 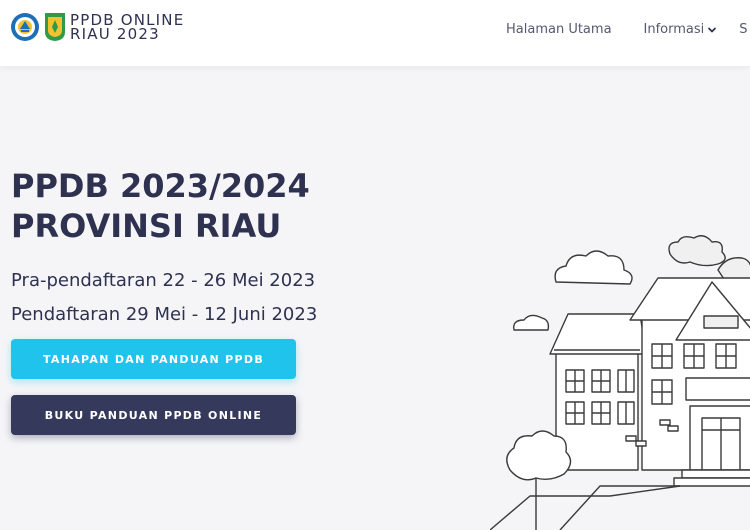 I want to click on brand-line-2: RIAU 2023, so click(x=115, y=34).